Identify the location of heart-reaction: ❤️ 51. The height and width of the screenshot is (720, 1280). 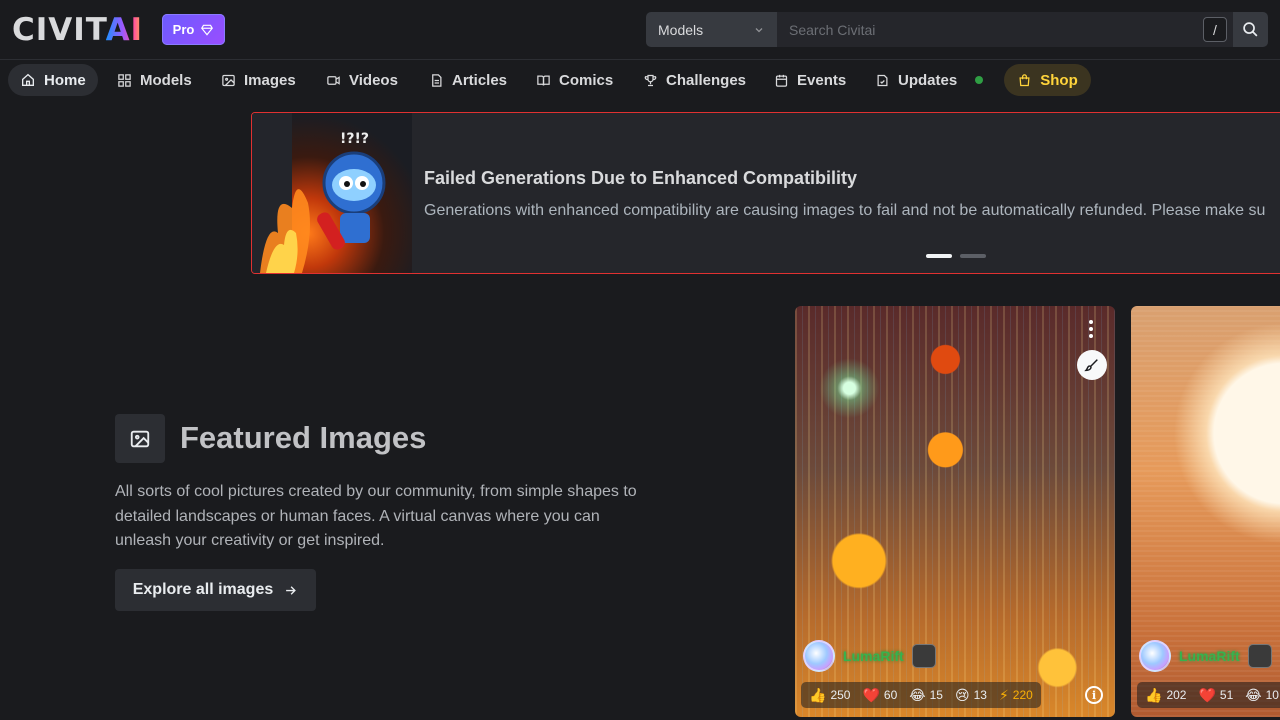
(1215, 695).